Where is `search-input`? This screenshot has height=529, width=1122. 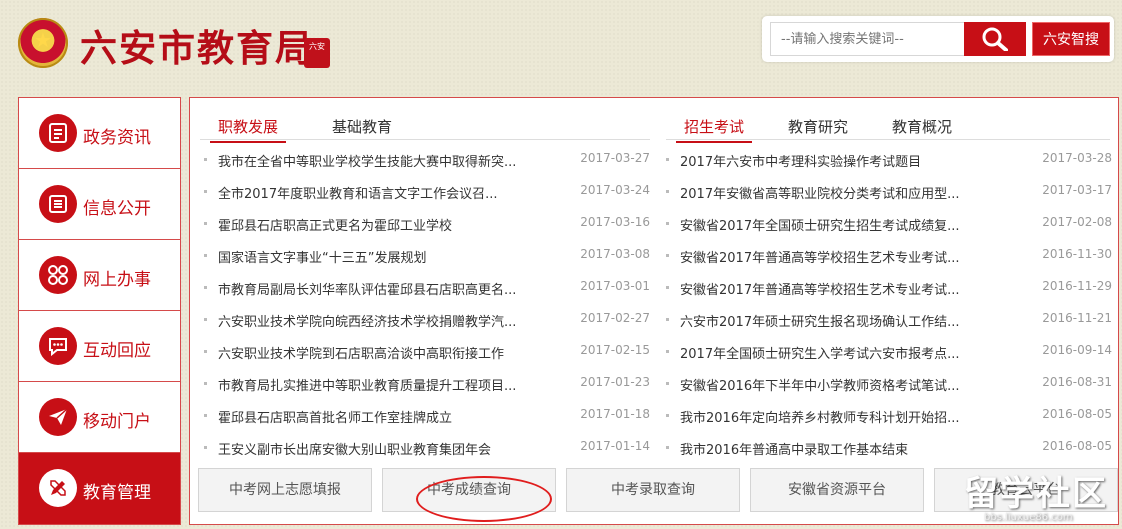 search-input is located at coordinates (868, 39).